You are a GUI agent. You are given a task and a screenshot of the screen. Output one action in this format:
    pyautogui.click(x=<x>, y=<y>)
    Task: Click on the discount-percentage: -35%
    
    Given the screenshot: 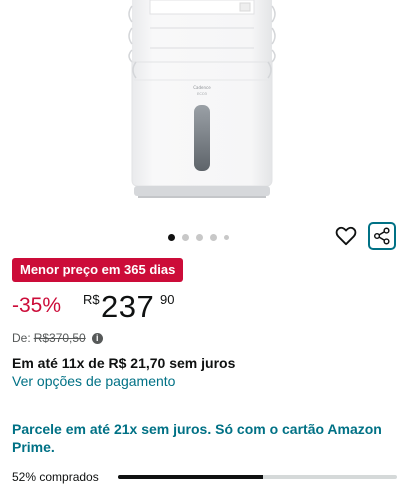 What is the action you would take?
    pyautogui.click(x=37, y=305)
    